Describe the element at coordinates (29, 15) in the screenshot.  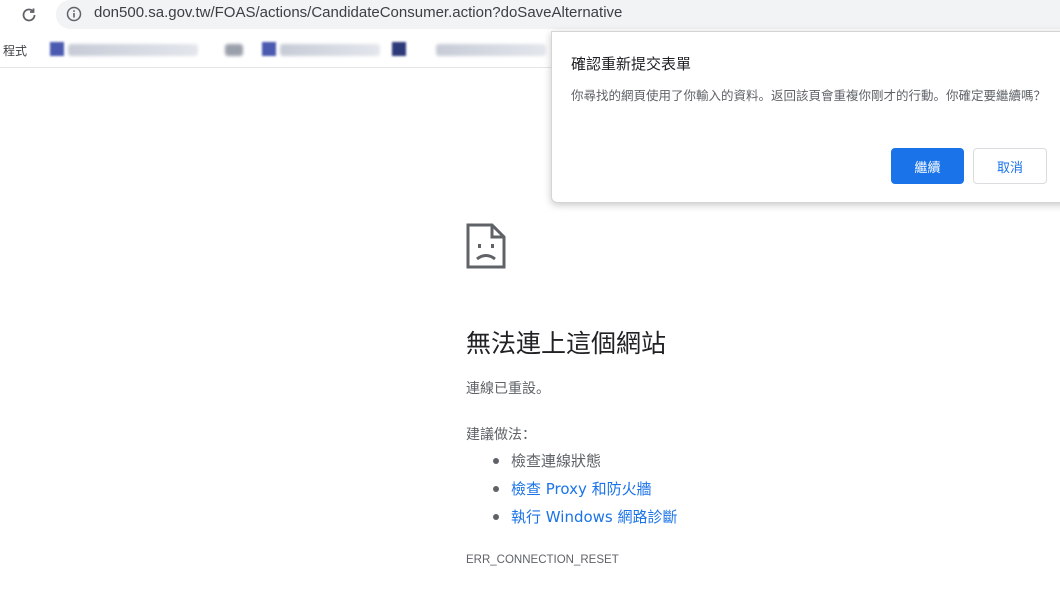
I see `reload-icon` at that location.